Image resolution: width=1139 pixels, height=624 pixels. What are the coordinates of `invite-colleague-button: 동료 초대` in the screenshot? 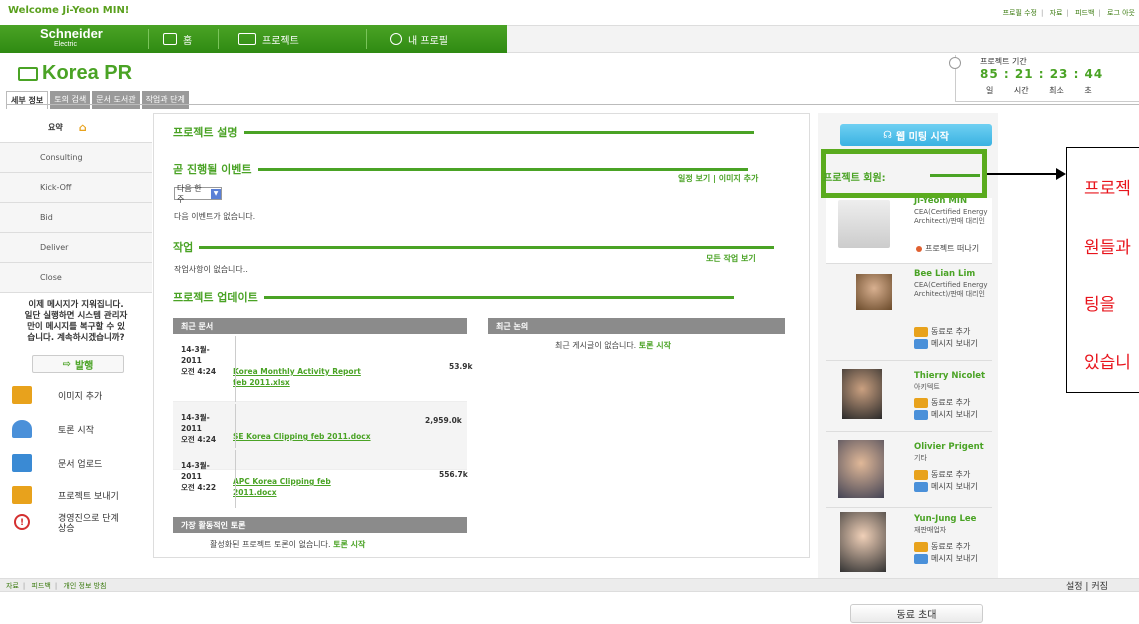 It's located at (916, 613).